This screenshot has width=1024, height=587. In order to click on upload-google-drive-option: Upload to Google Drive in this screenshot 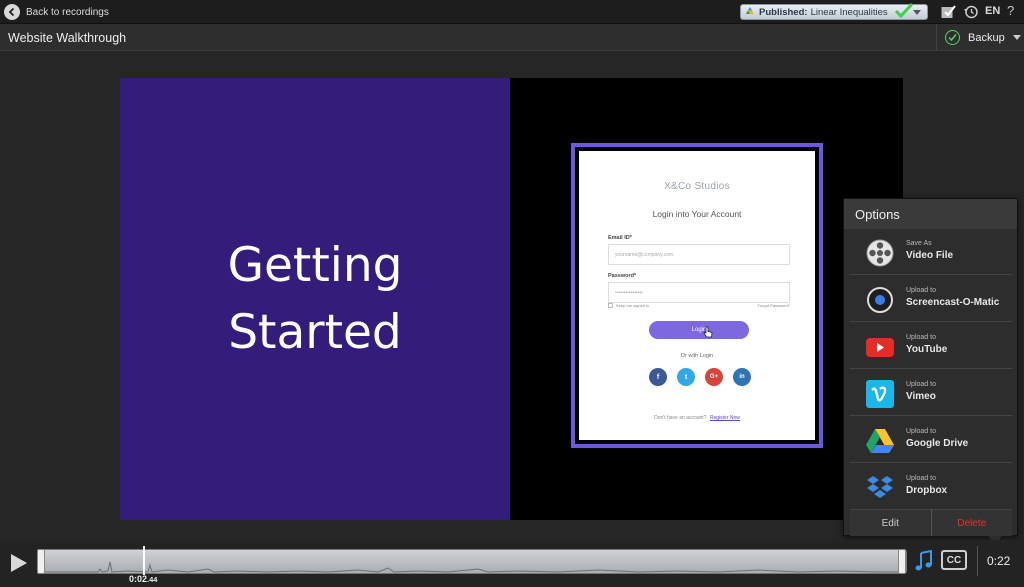, I will do `click(931, 440)`.